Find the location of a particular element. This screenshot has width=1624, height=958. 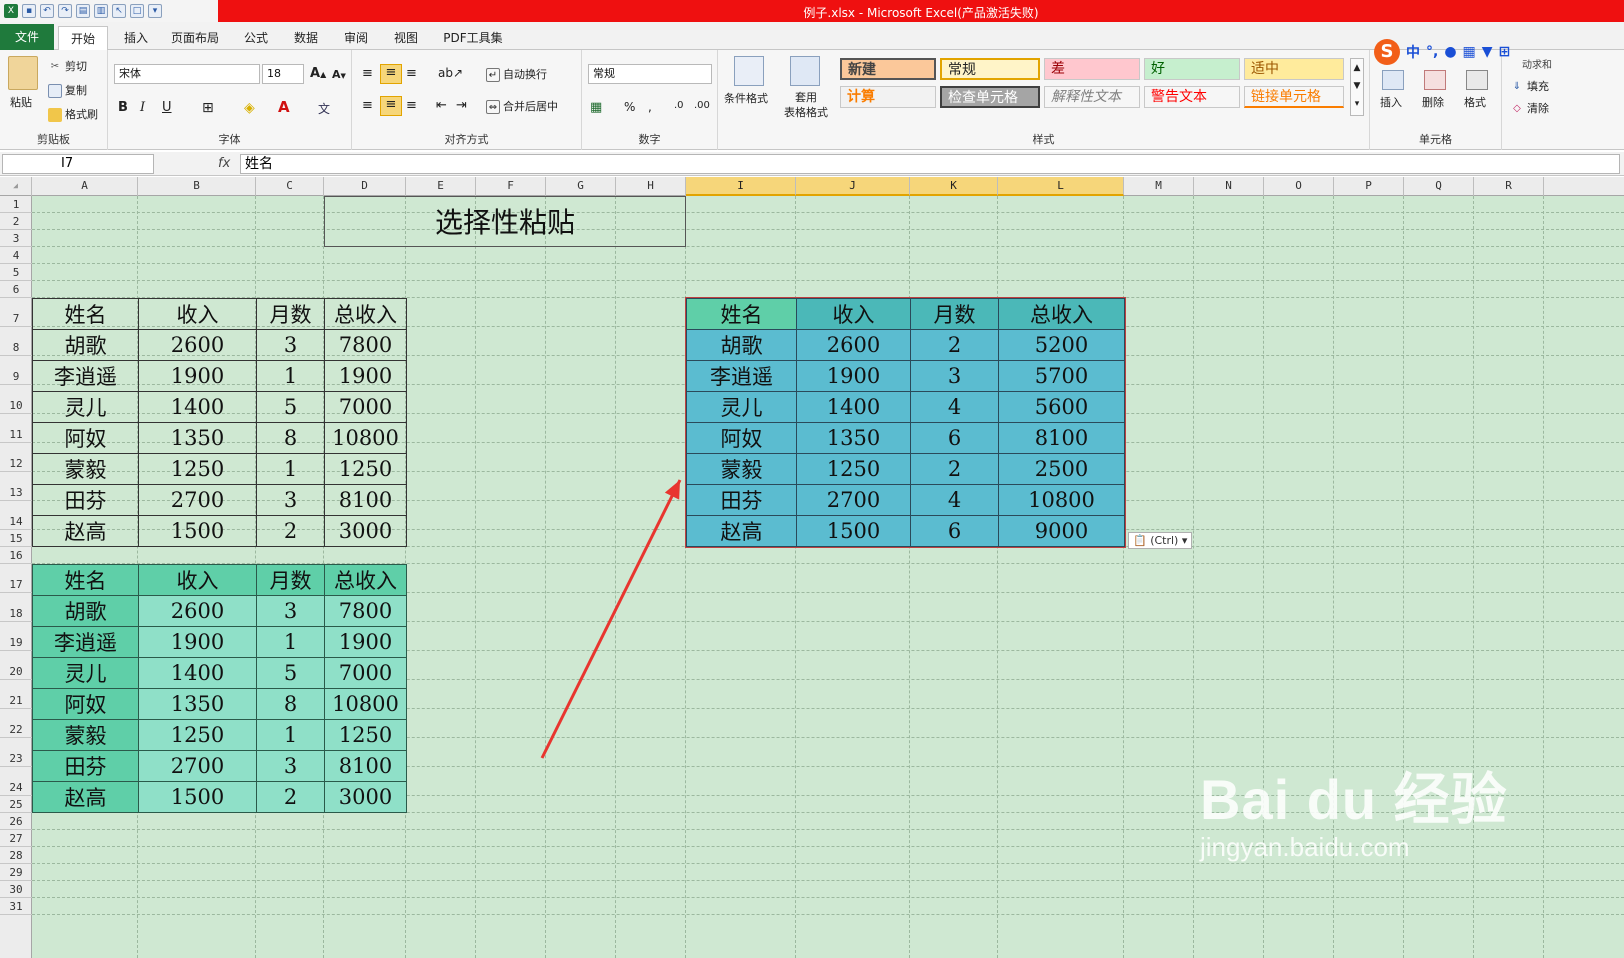

row-header: 18 is located at coordinates (16, 607).